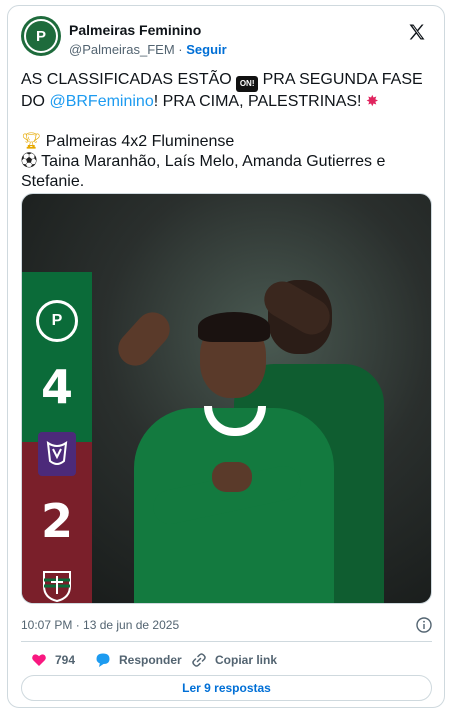  Describe the element at coordinates (234, 327) in the screenshot. I see `player-front-hair` at that location.